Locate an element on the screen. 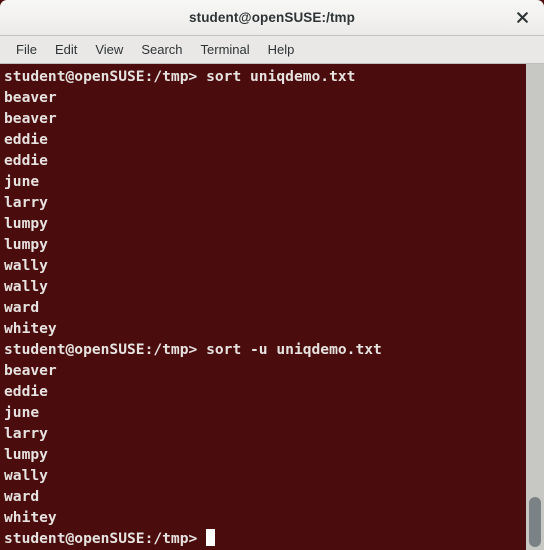 The width and height of the screenshot is (544, 550). close-icon is located at coordinates (522, 18).